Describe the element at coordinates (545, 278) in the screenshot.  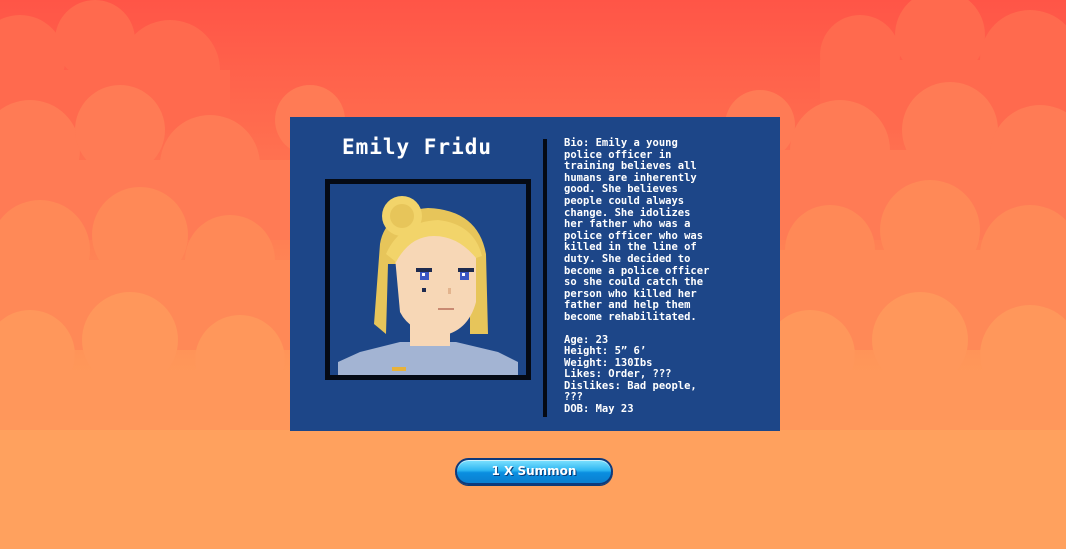
I see `card-divider` at that location.